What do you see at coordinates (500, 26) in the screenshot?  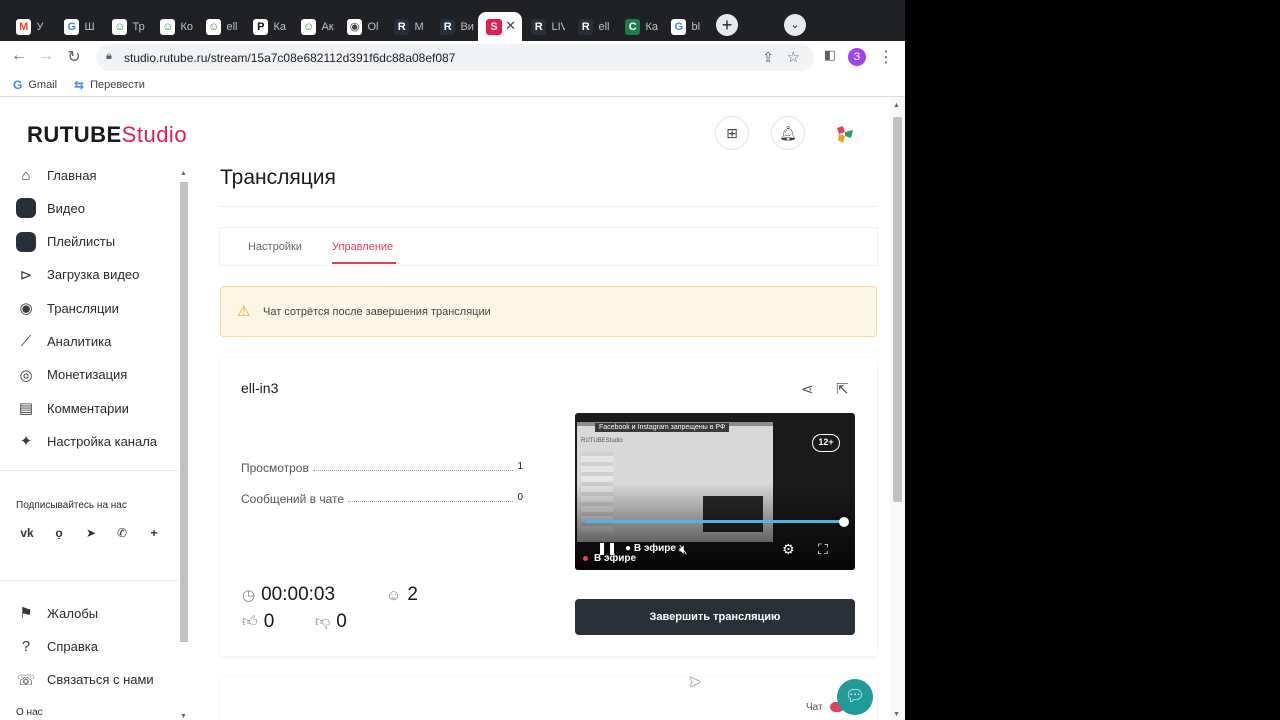 I see `browser-tab: S ✕` at bounding box center [500, 26].